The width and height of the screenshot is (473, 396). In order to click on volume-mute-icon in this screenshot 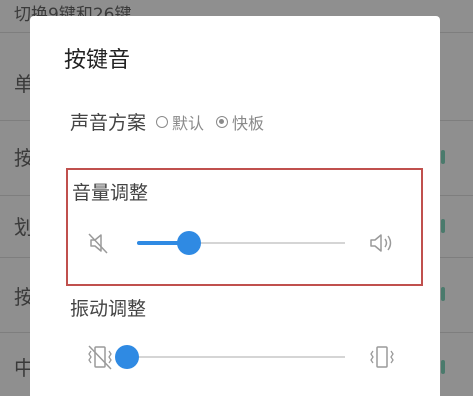, I will do `click(100, 243)`.